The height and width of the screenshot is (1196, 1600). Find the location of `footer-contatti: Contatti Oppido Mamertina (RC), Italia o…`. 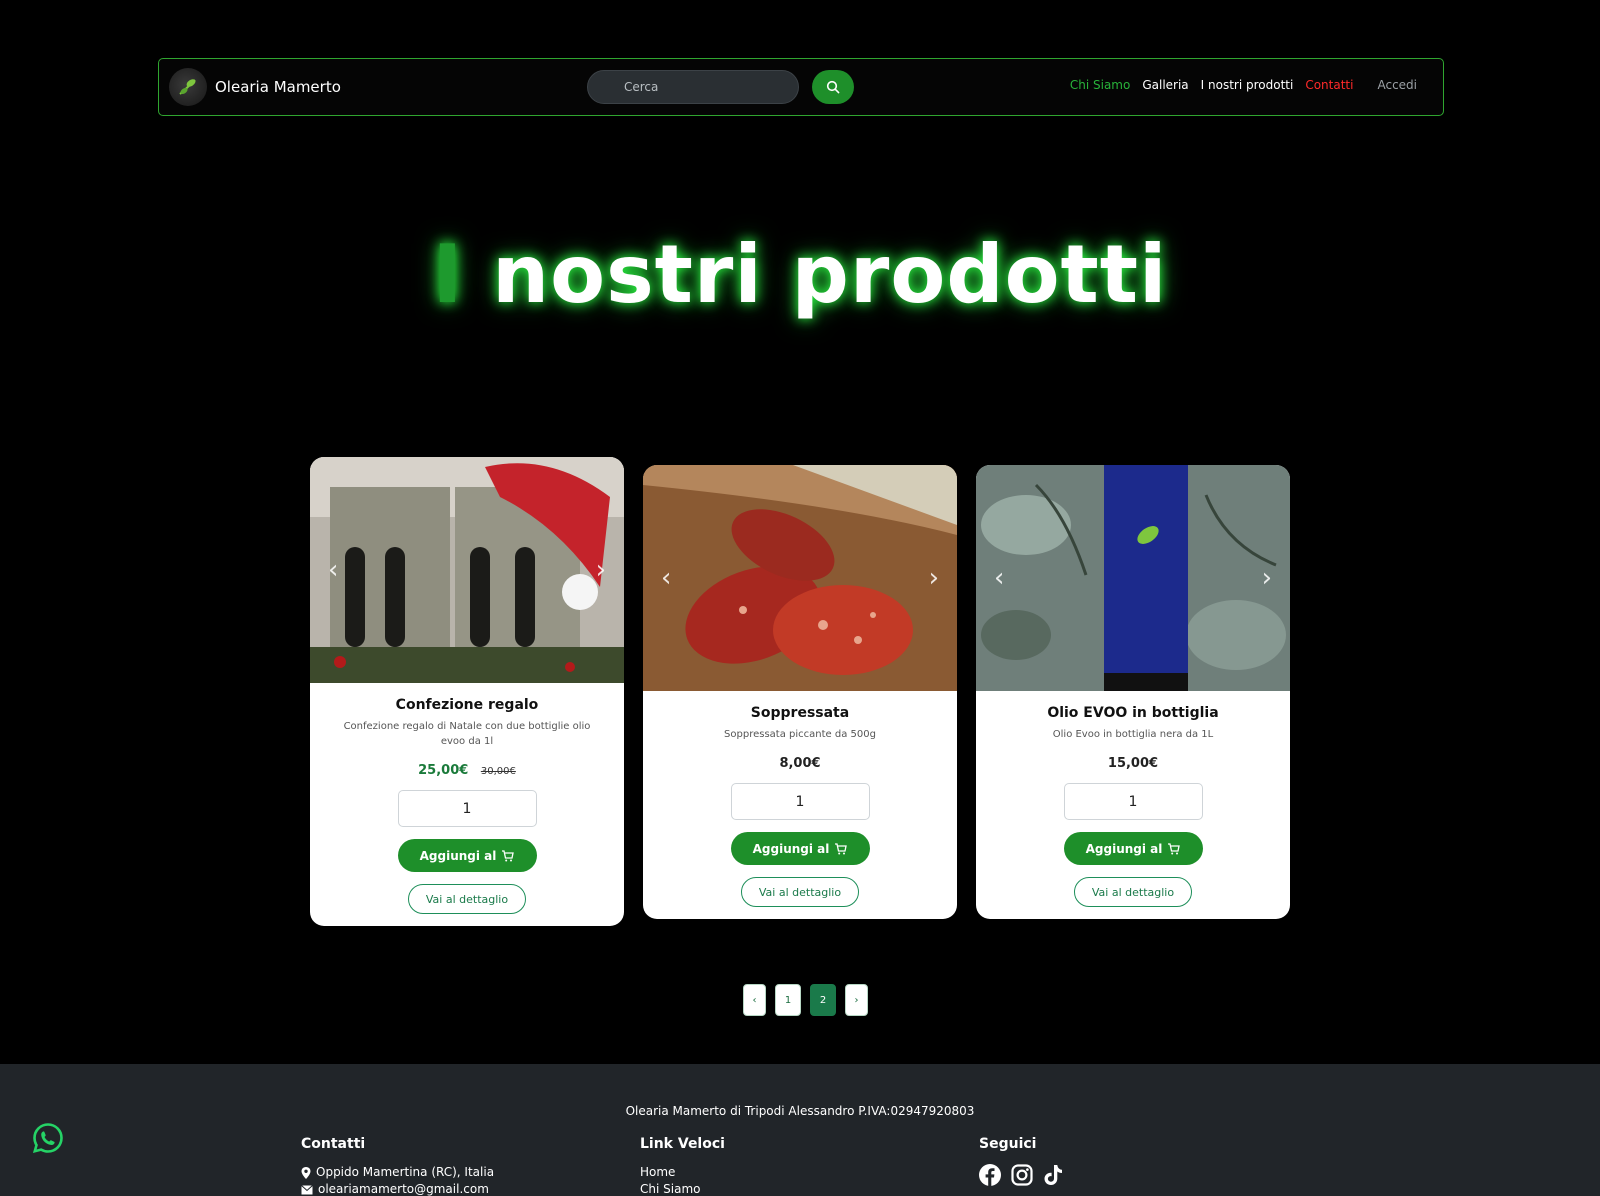

footer-contatti: Contatti Oppido Mamertina (RC), Italia o… is located at coordinates (397, 1166).